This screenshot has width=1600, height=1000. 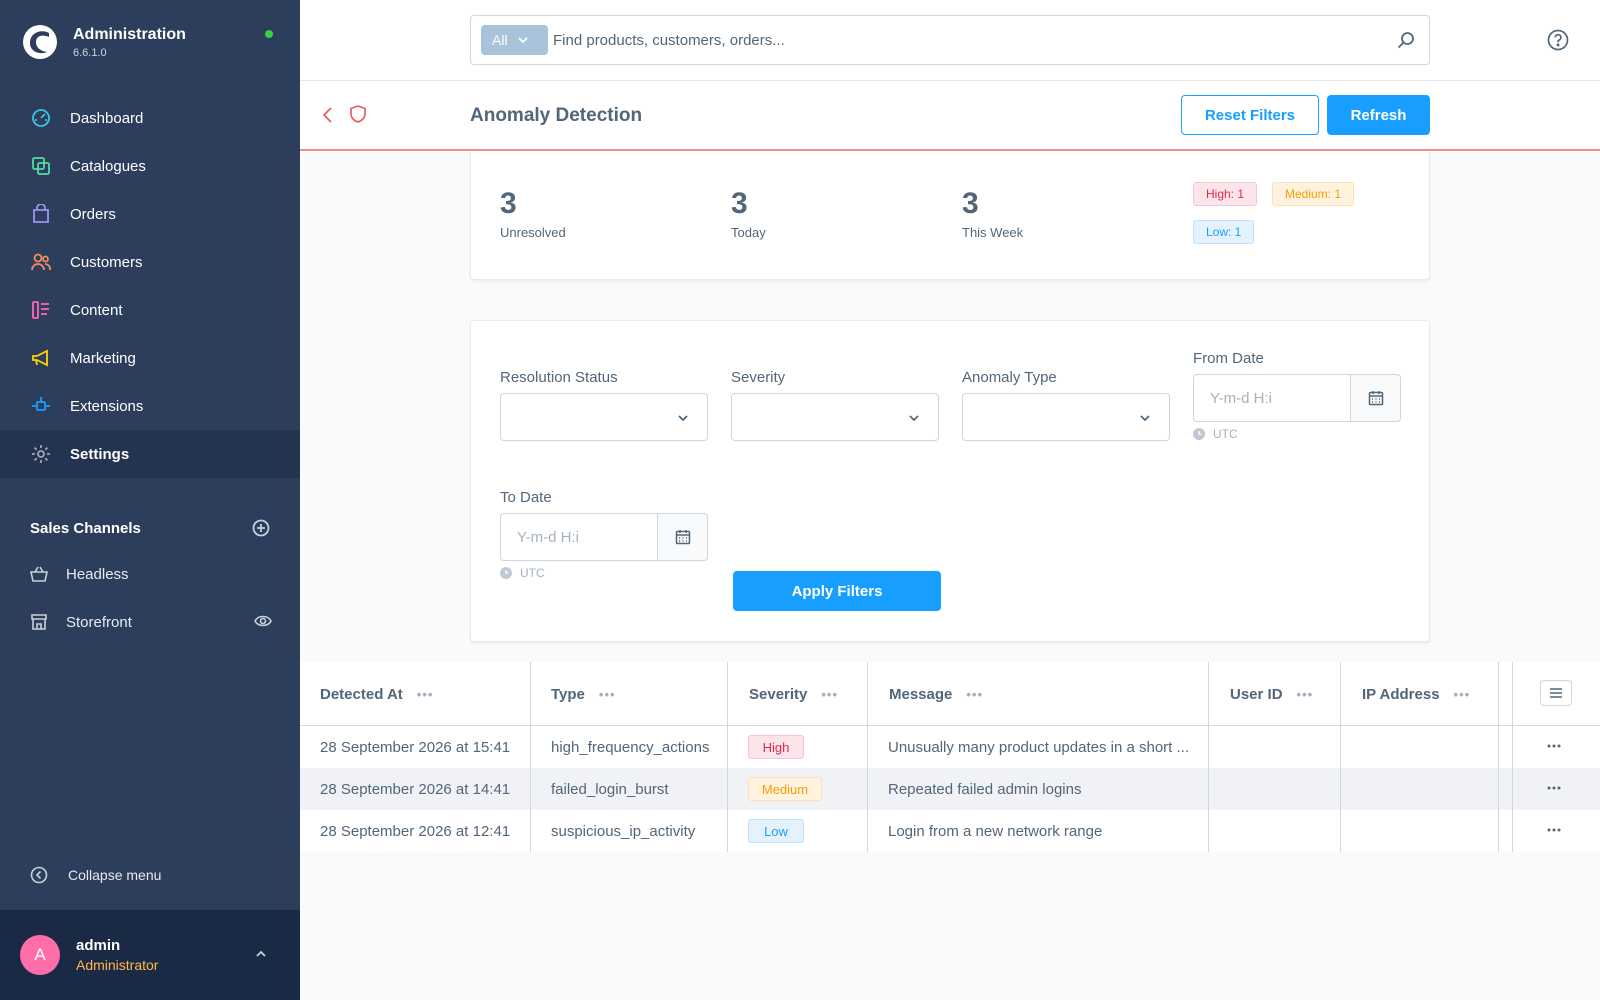 I want to click on nav-item-extensions: Extensions, so click(x=150, y=406).